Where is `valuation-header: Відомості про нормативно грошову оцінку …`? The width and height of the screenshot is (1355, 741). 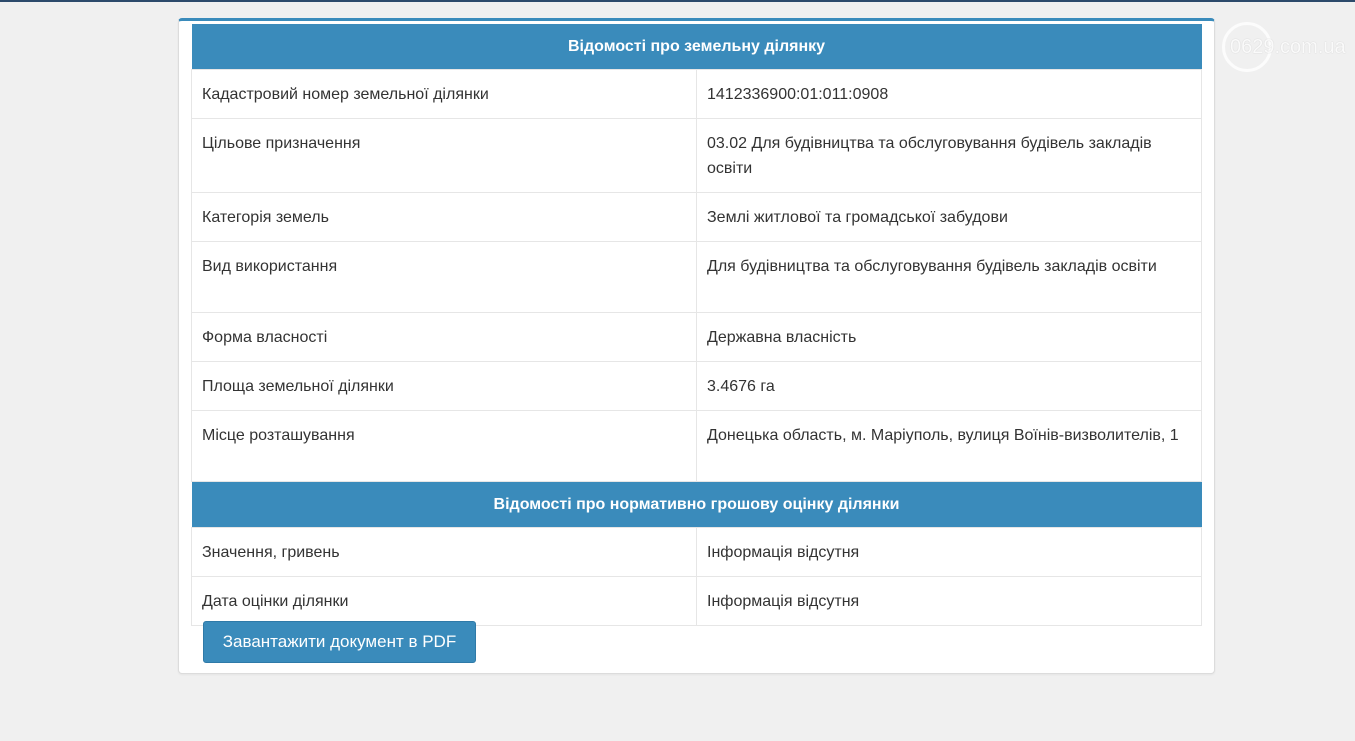 valuation-header: Відомості про нормативно грошову оцінку … is located at coordinates (696, 504).